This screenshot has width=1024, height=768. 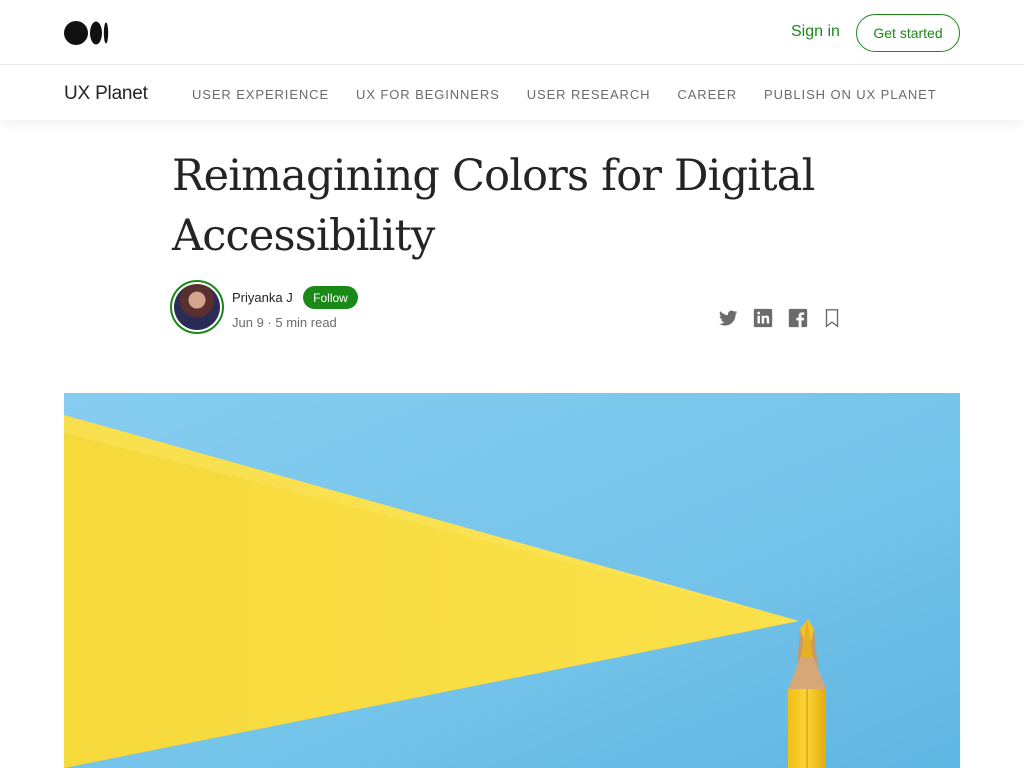 I want to click on nav-item-career: CAREER, so click(x=707, y=94).